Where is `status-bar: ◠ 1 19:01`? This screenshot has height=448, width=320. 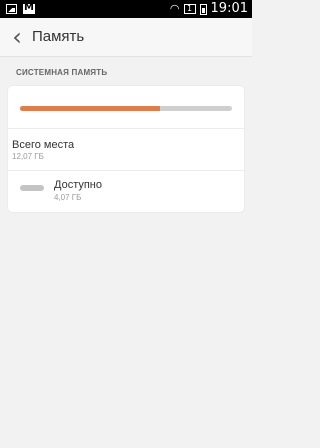
status-bar: ◠ 1 19:01 is located at coordinates (126, 9).